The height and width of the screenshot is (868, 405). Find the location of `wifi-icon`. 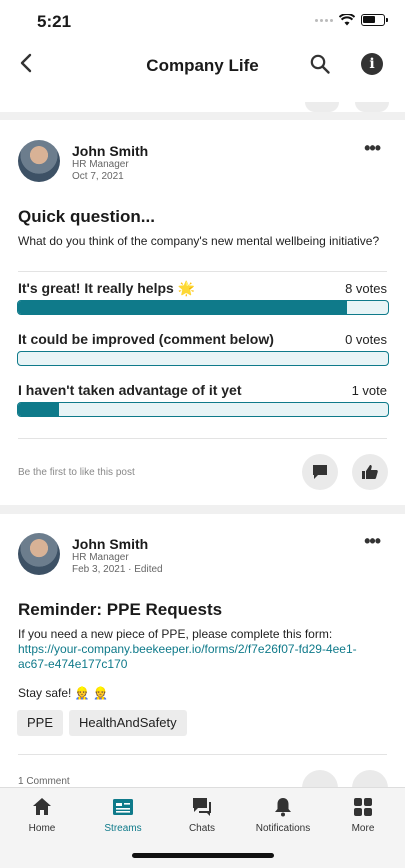

wifi-icon is located at coordinates (347, 20).